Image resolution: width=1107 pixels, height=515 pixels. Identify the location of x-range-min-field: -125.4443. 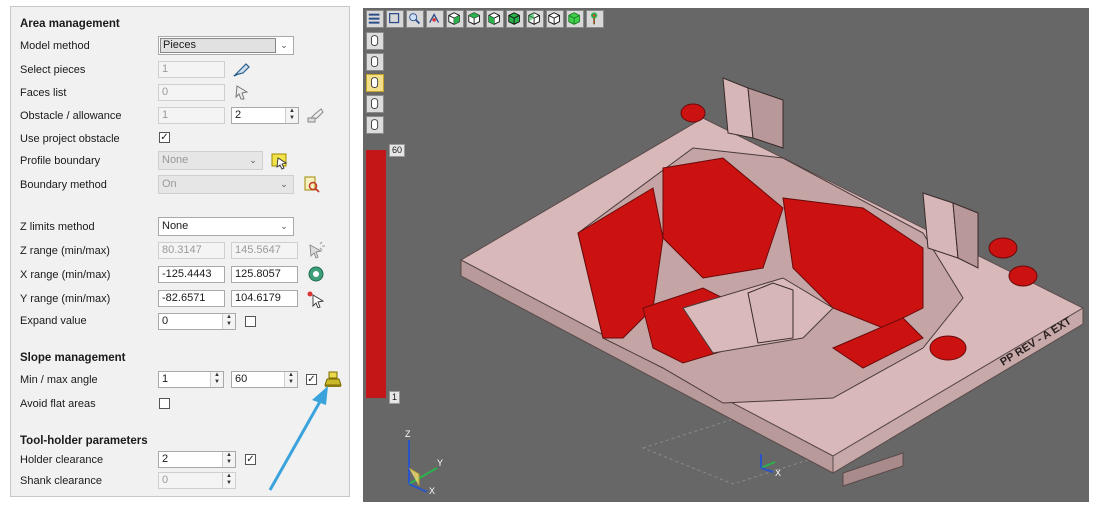
(191, 274).